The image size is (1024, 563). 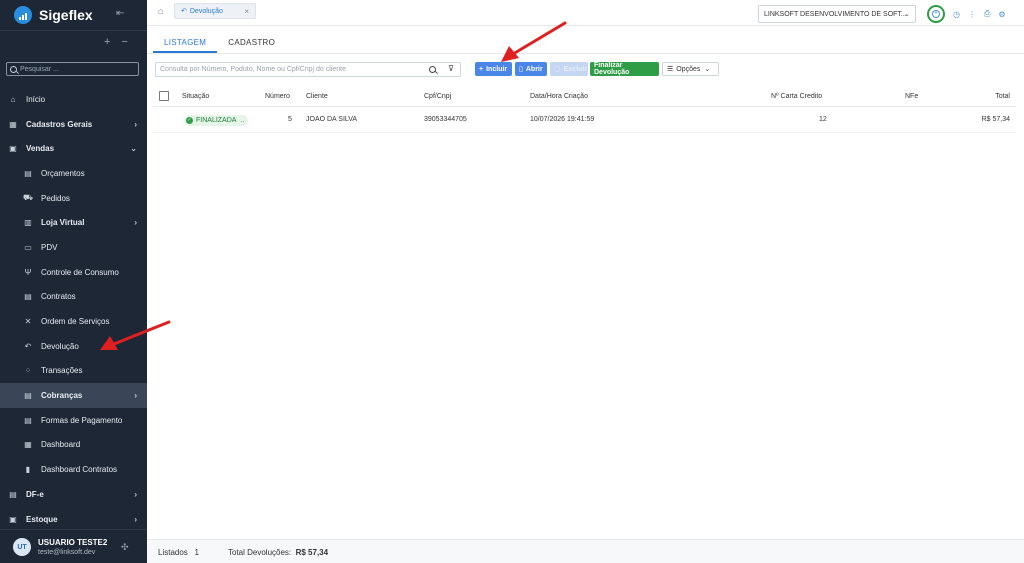 I want to click on select-all-checkbox, so click(x=164, y=96).